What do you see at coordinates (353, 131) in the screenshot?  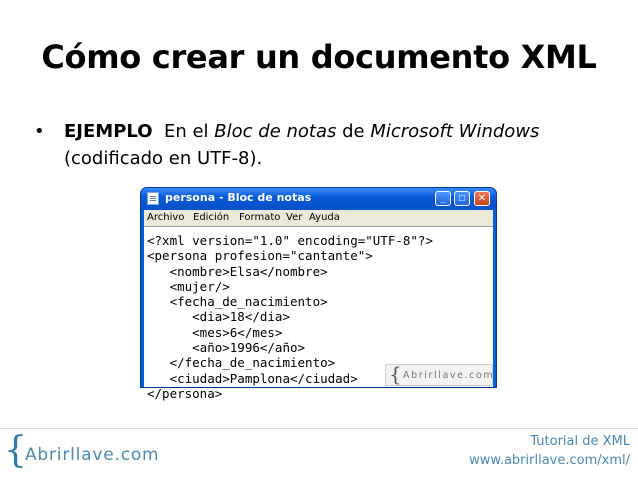 I see `bullet-text-2: de` at bounding box center [353, 131].